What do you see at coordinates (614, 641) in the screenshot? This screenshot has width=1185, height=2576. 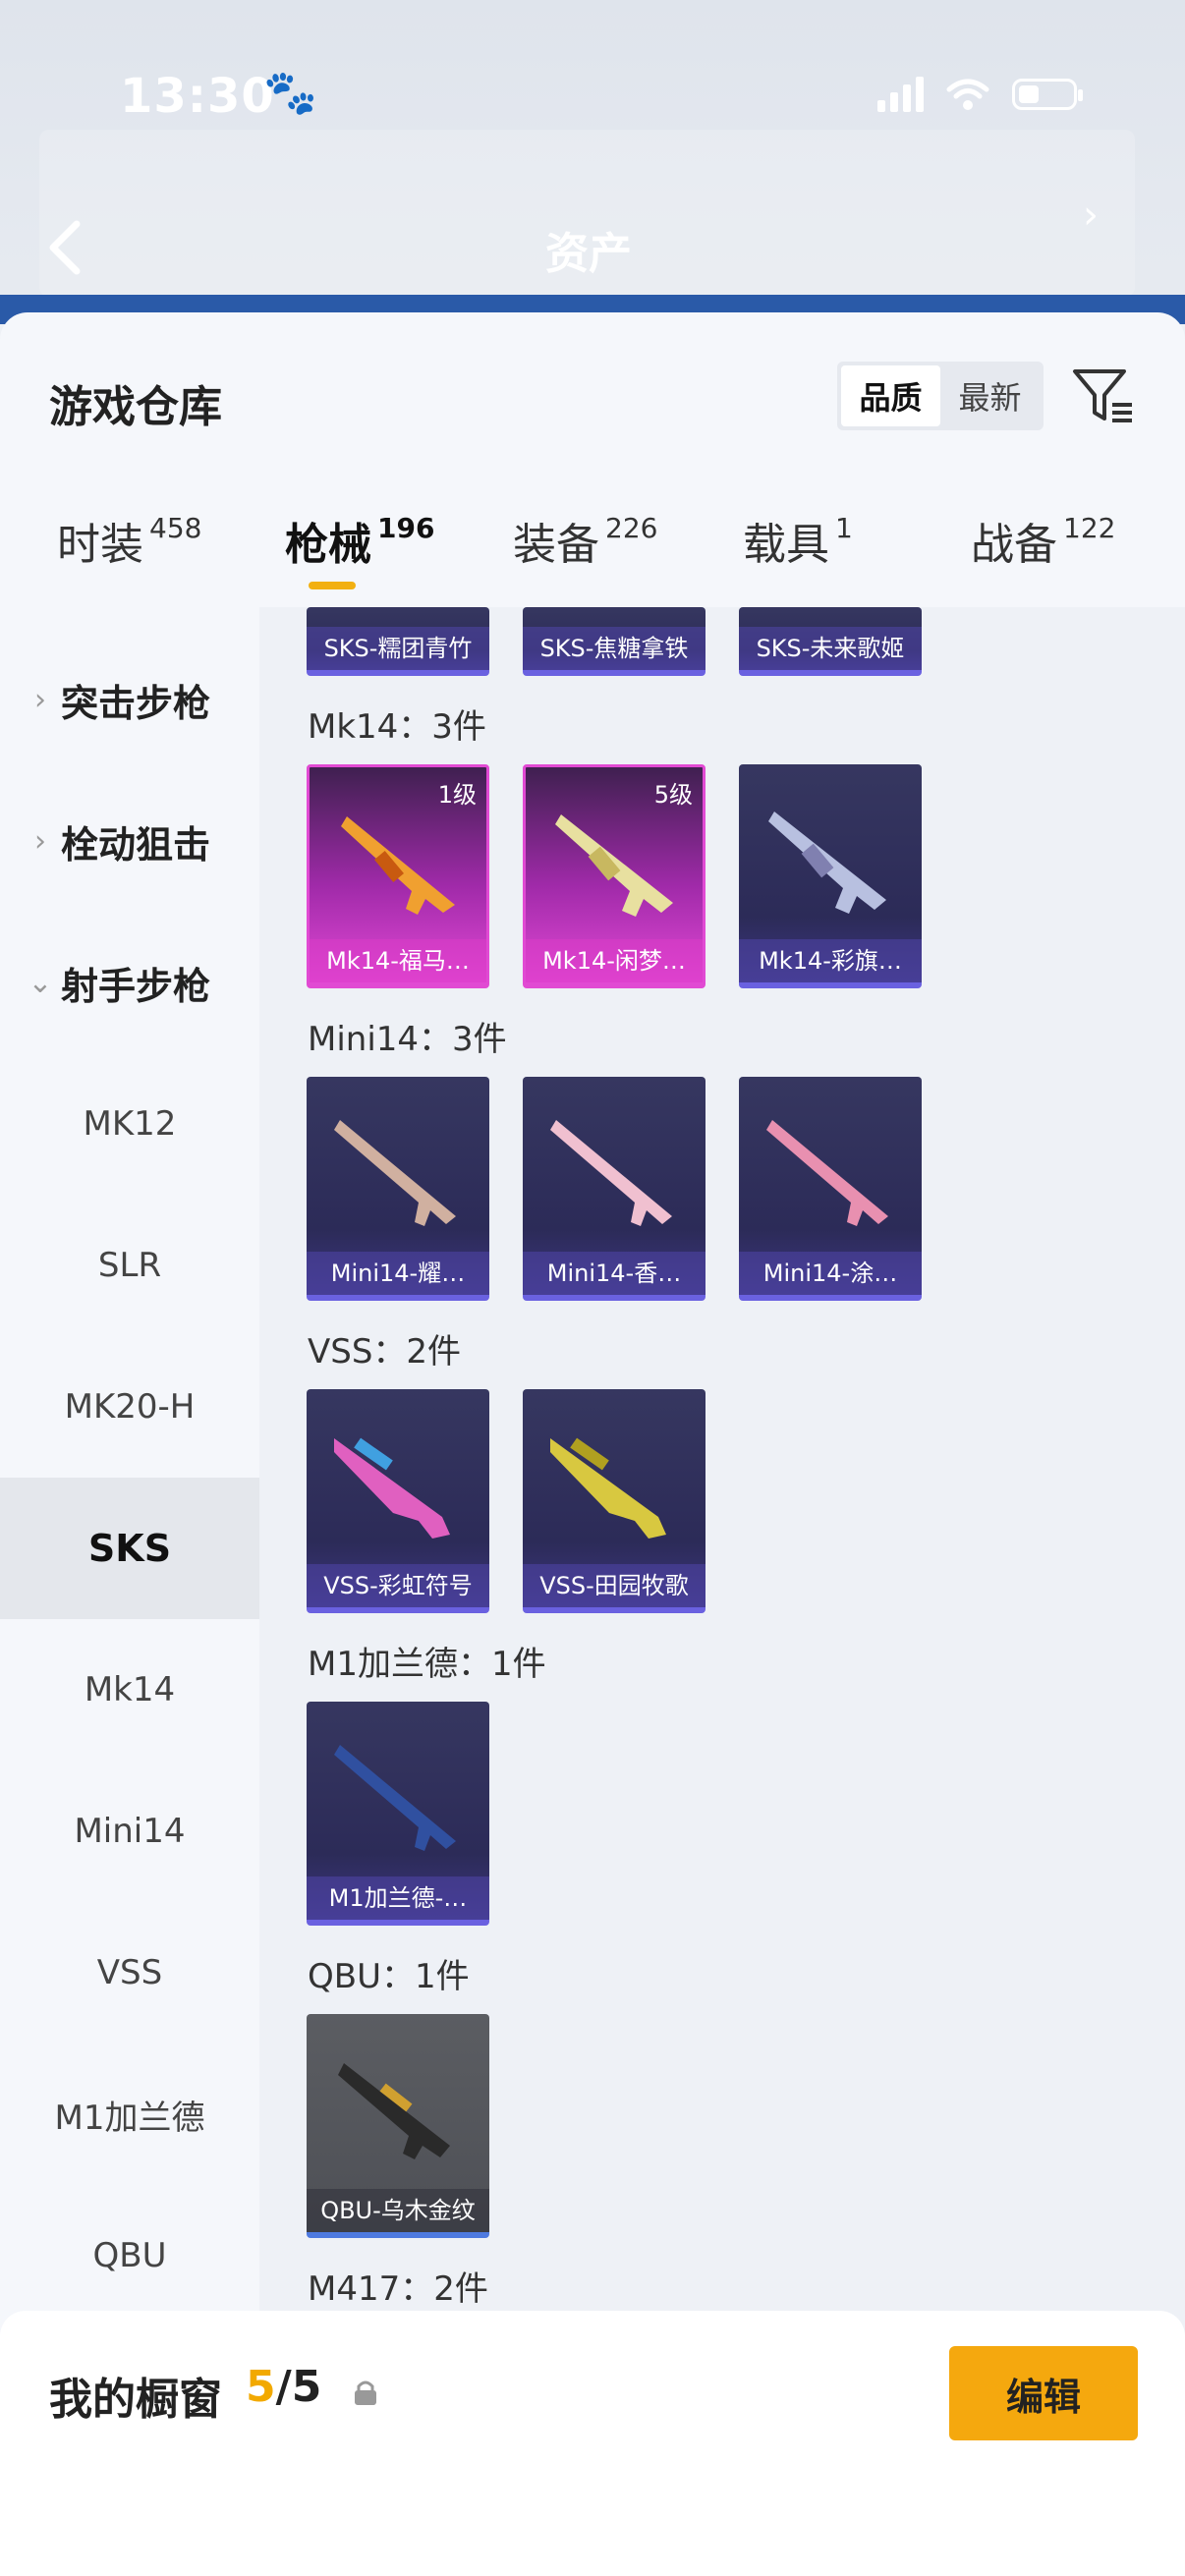 I see `item-card: SKS-焦糖拿铁` at bounding box center [614, 641].